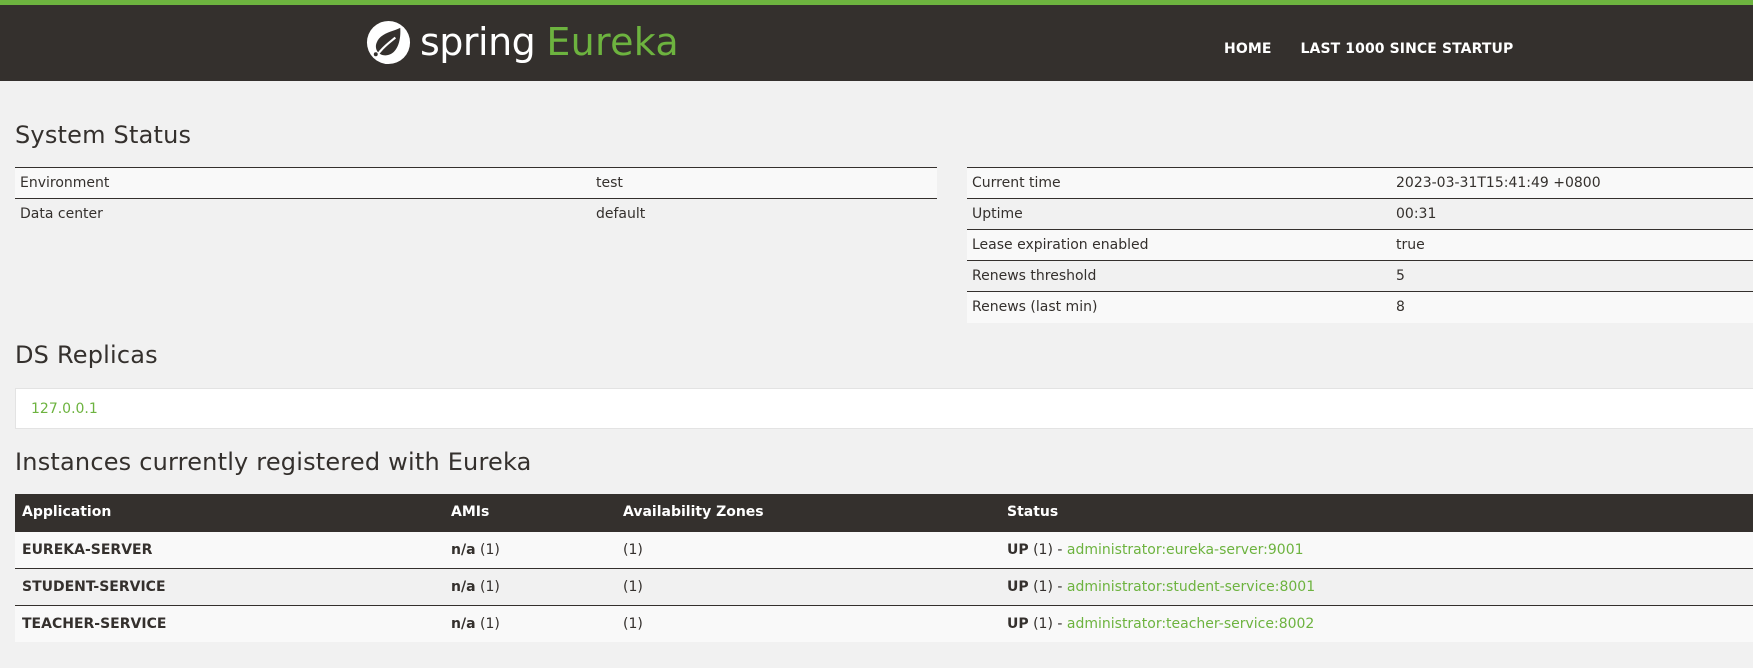 The image size is (1753, 668). Describe the element at coordinates (1572, 214) in the screenshot. I see `status-value: 00:31` at that location.